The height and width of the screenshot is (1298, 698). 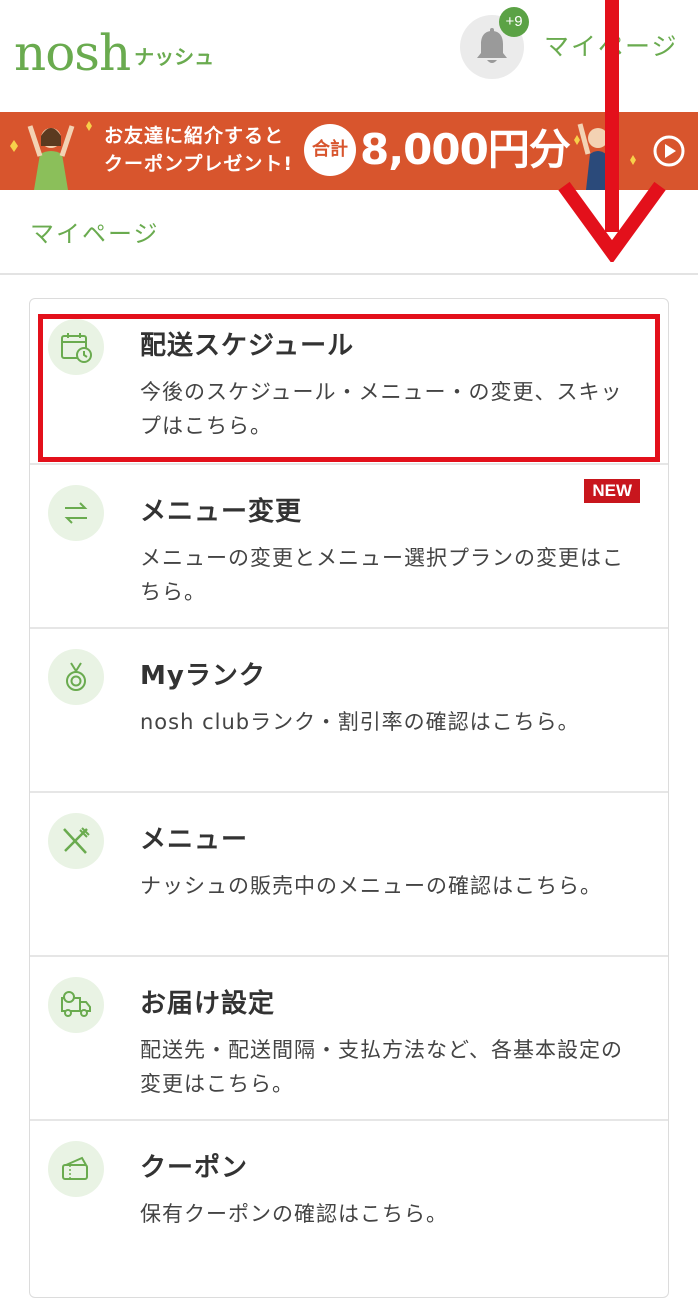 I want to click on menu-item-title: メニュー変更, so click(x=221, y=512).